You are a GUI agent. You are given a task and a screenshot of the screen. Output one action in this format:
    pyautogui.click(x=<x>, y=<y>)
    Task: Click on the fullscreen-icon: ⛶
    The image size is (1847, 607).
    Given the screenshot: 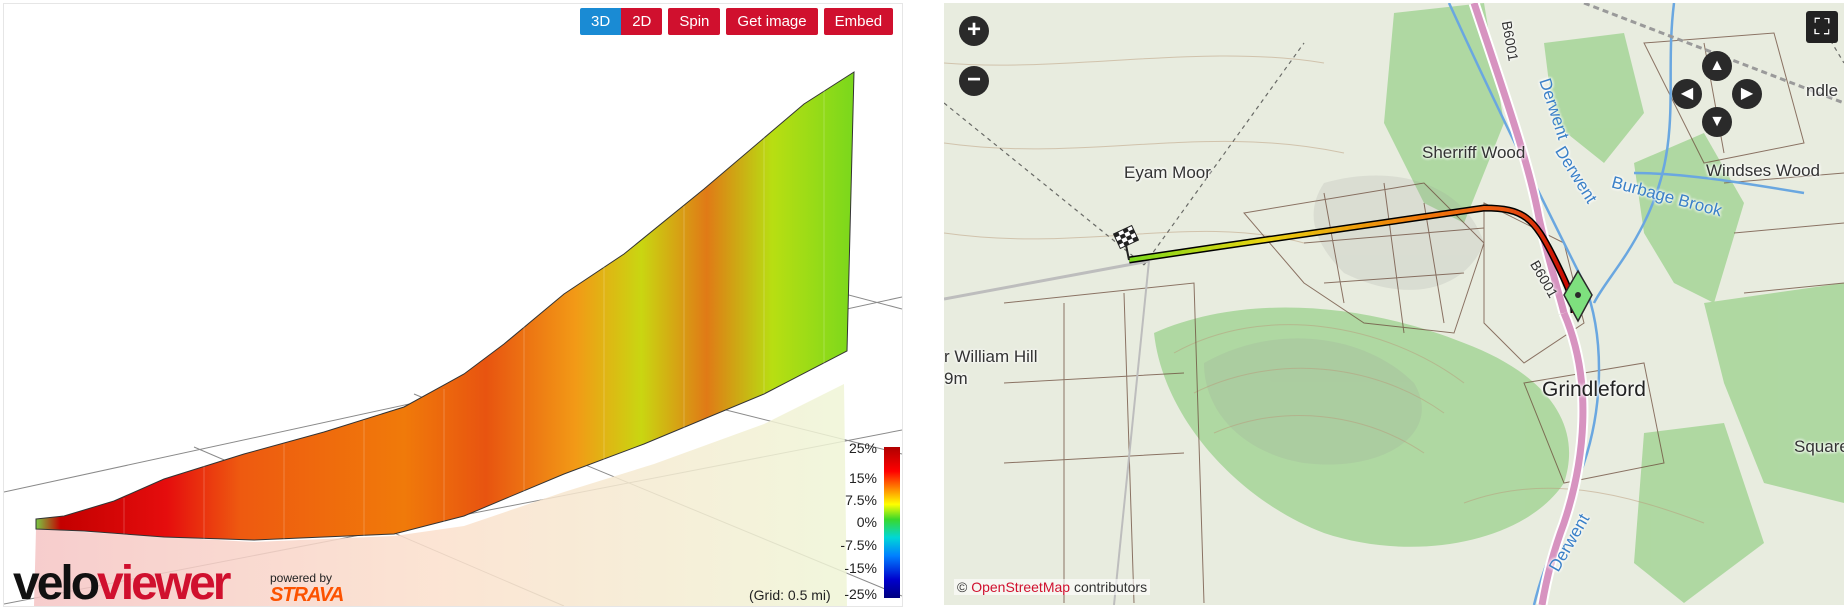 What is the action you would take?
    pyautogui.click(x=1822, y=27)
    